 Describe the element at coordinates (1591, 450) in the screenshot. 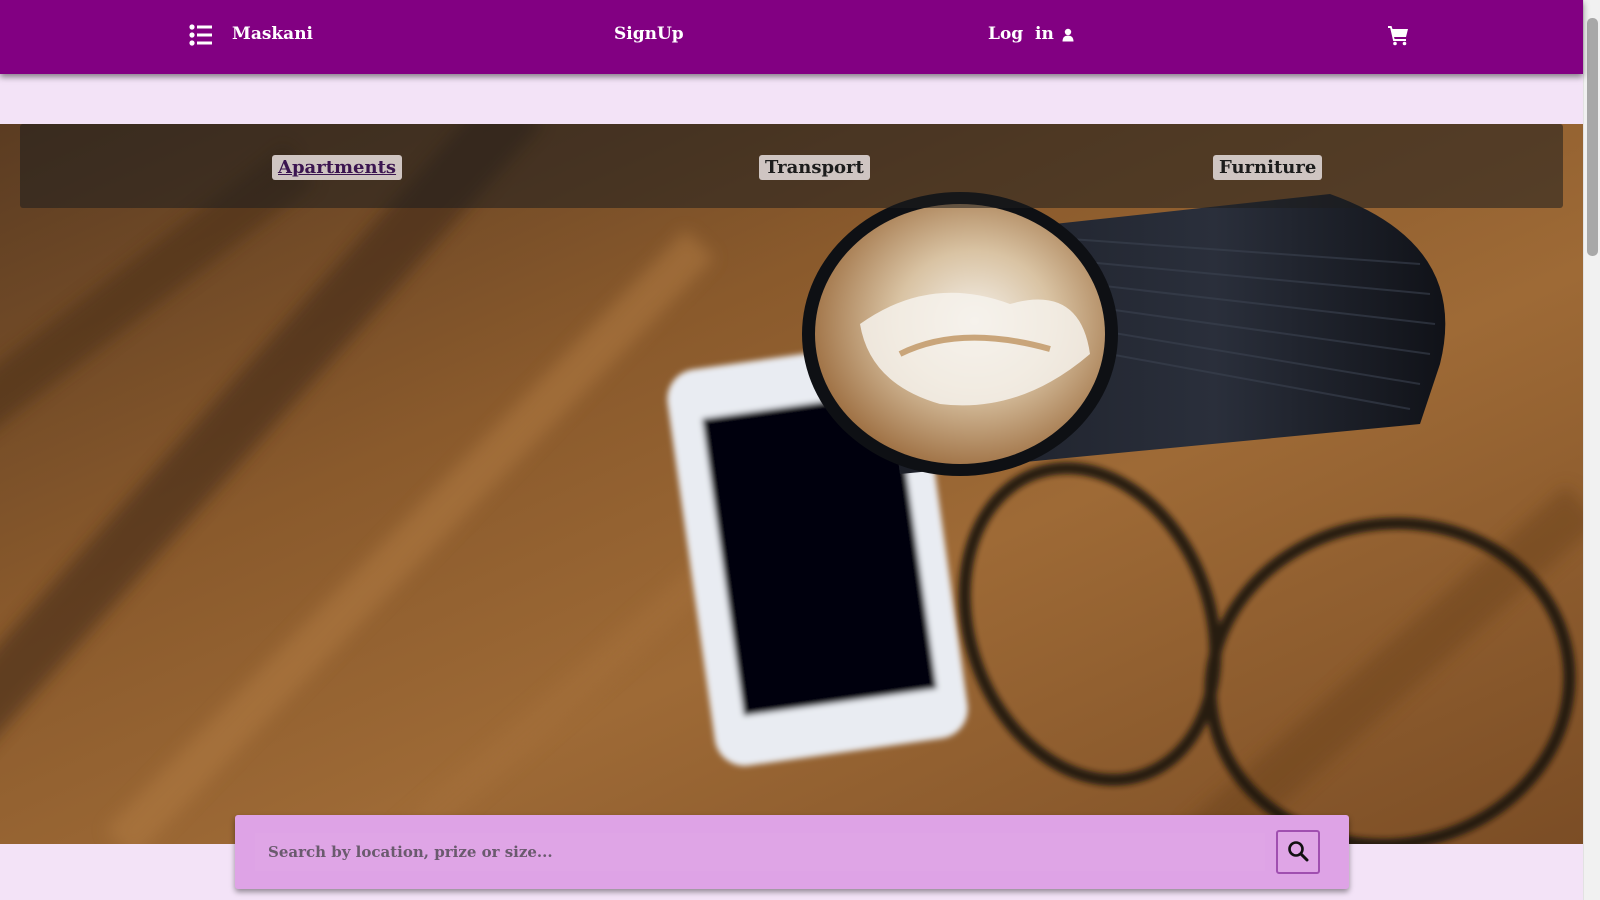

I see `vertical-scrollbar` at that location.